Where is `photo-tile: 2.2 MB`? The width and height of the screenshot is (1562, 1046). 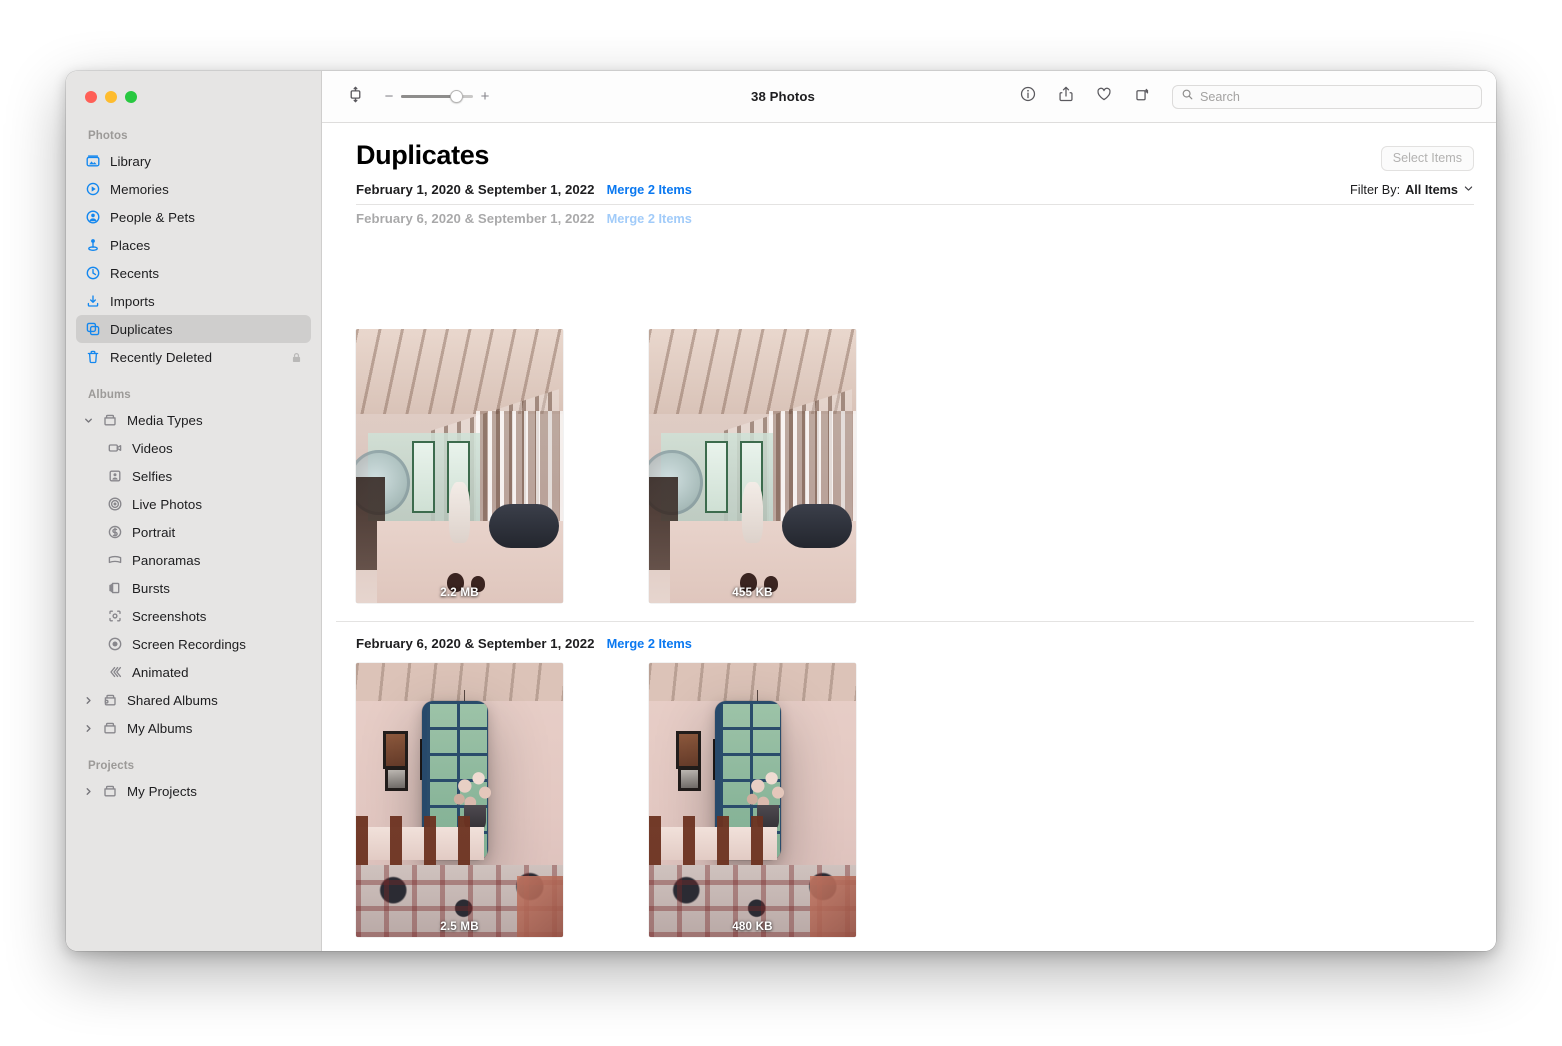 photo-tile: 2.2 MB is located at coordinates (459, 466).